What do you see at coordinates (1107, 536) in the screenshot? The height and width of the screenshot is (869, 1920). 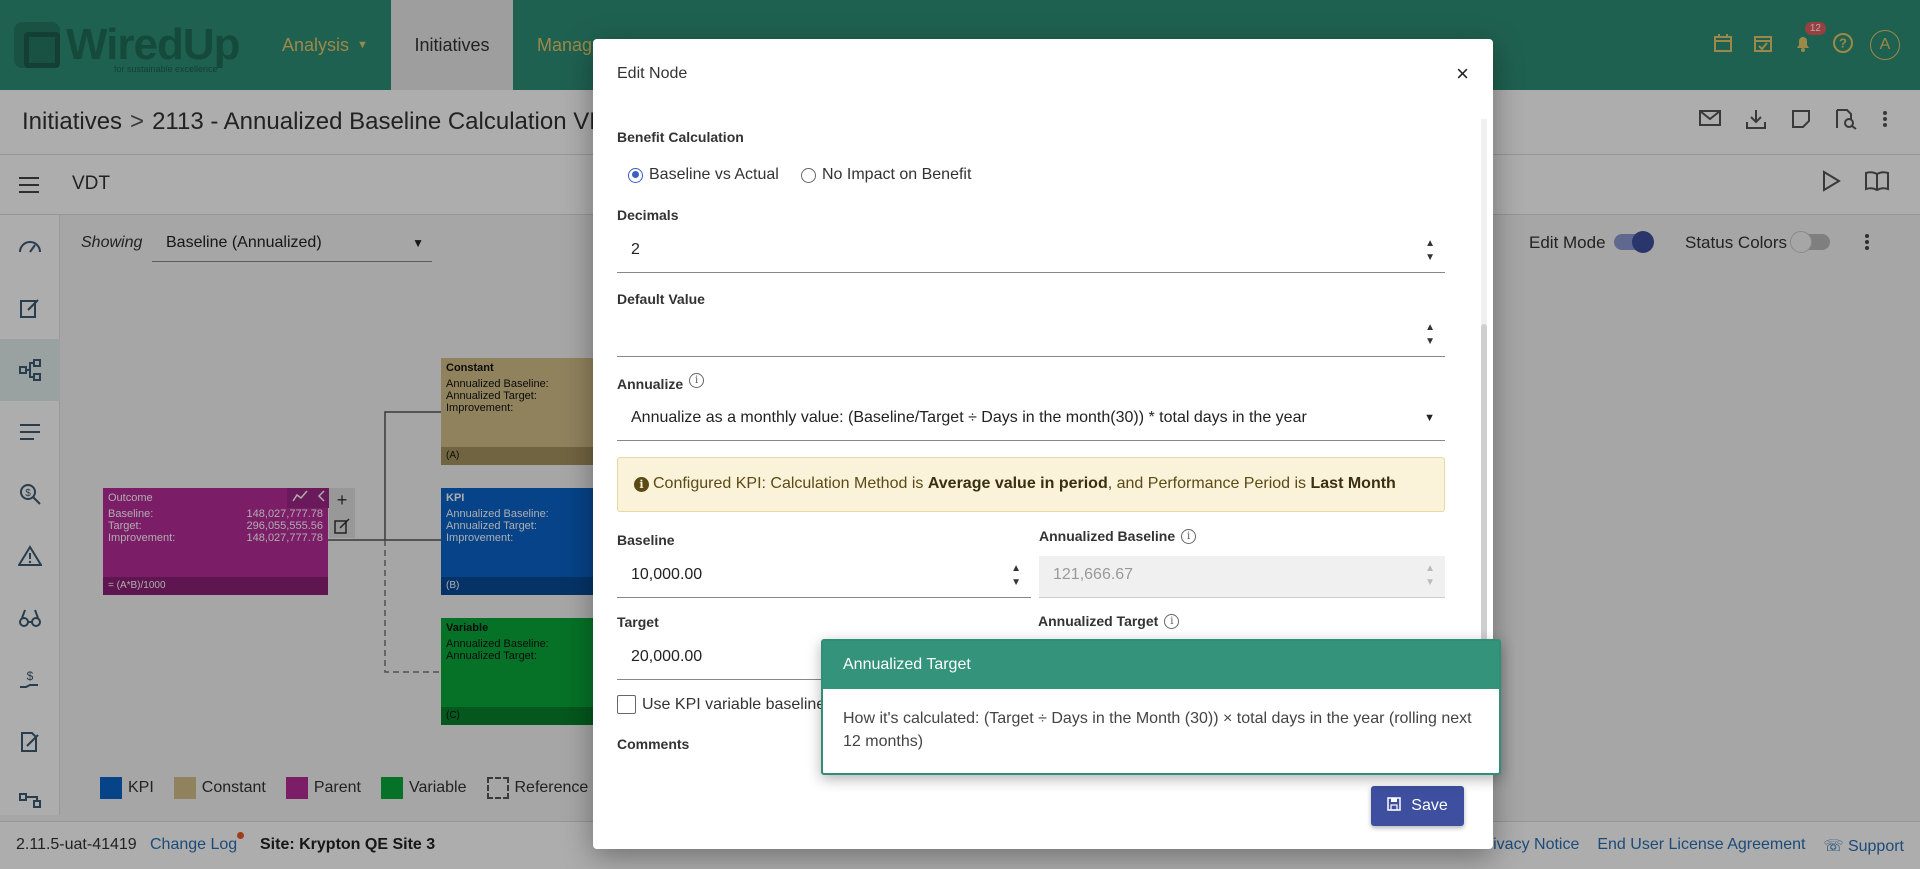 I see `annualized-baseline-label-text: Annualized Baseline` at bounding box center [1107, 536].